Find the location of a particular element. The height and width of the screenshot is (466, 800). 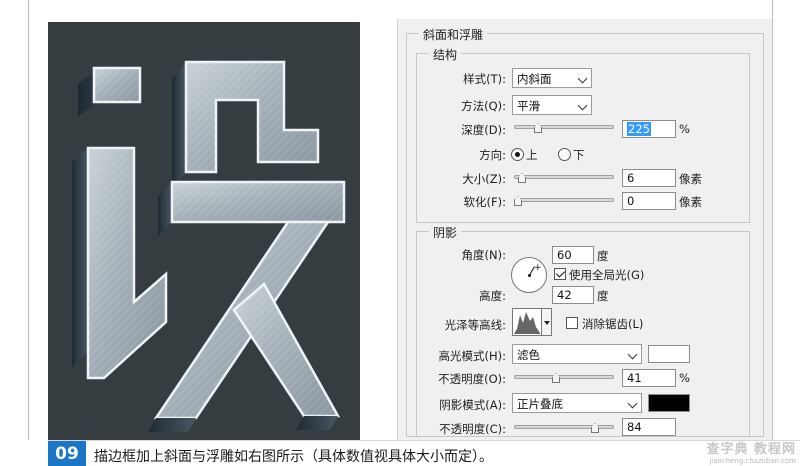

technique-value: 平滑 is located at coordinates (528, 106).